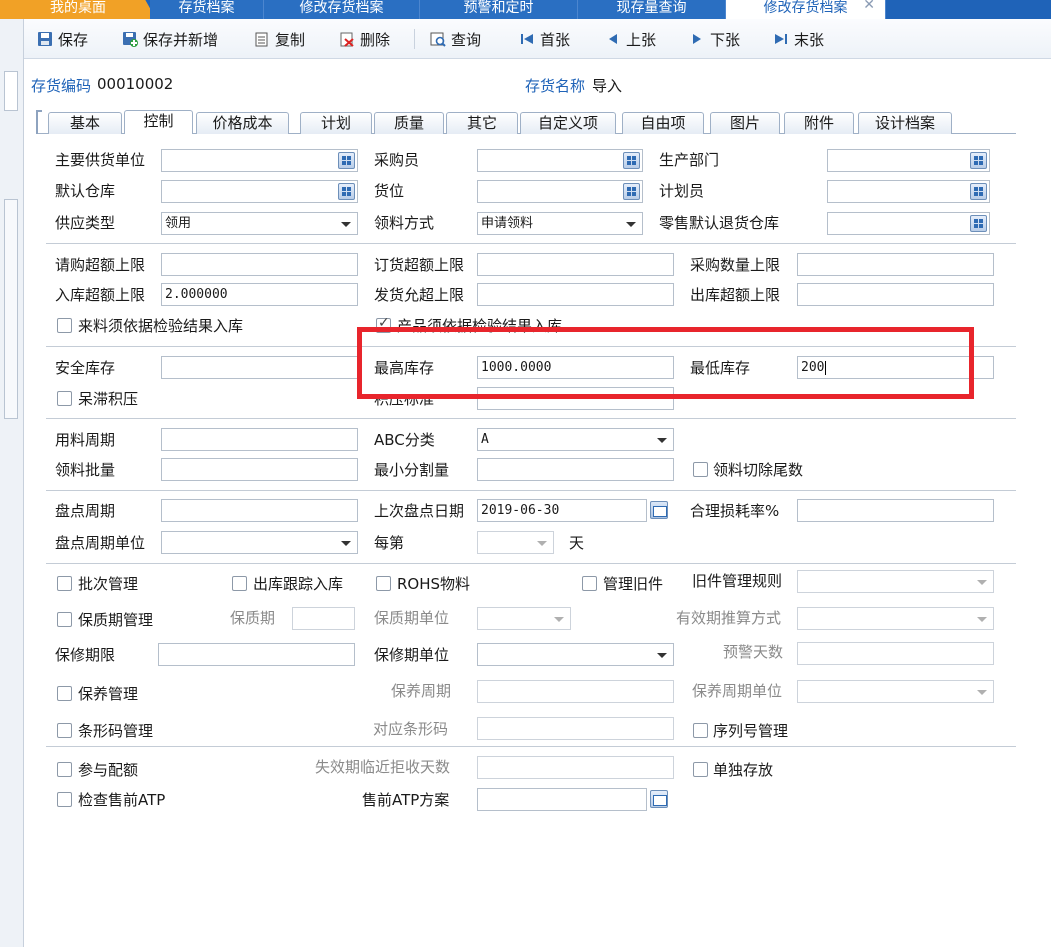  Describe the element at coordinates (242, 123) in the screenshot. I see `tab-price-cost: 价格成本` at that location.